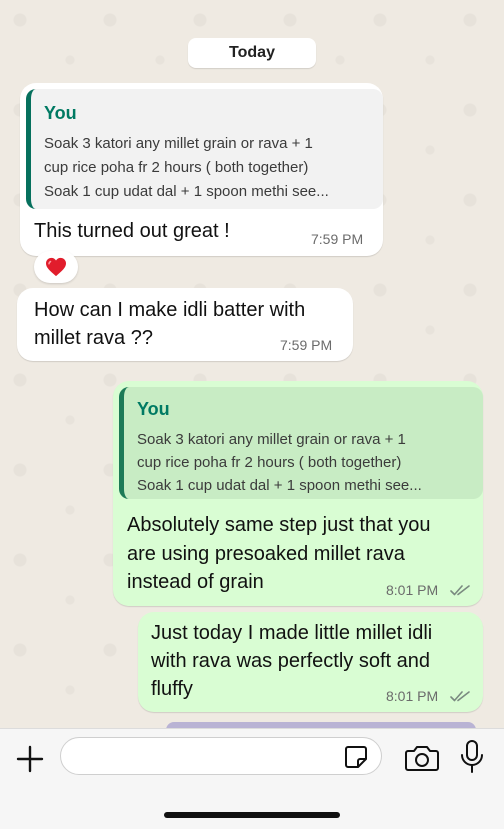 The height and width of the screenshot is (829, 504). I want to click on message-text-line: millet rava ??, so click(93, 338).